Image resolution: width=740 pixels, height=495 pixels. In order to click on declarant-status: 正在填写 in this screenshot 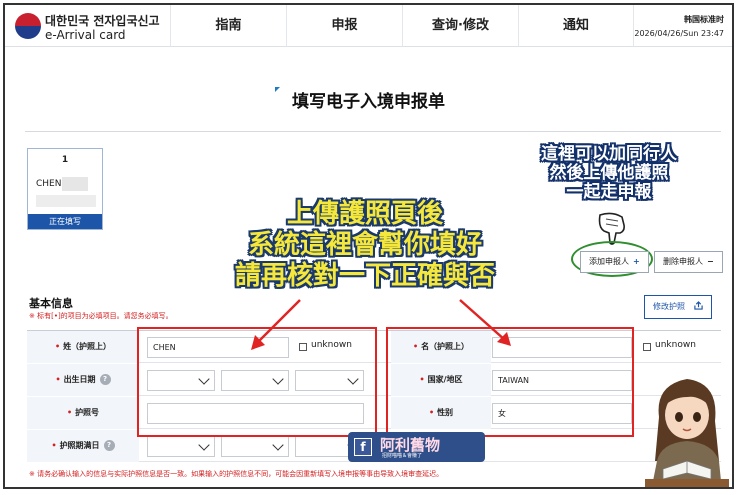, I will do `click(65, 221)`.